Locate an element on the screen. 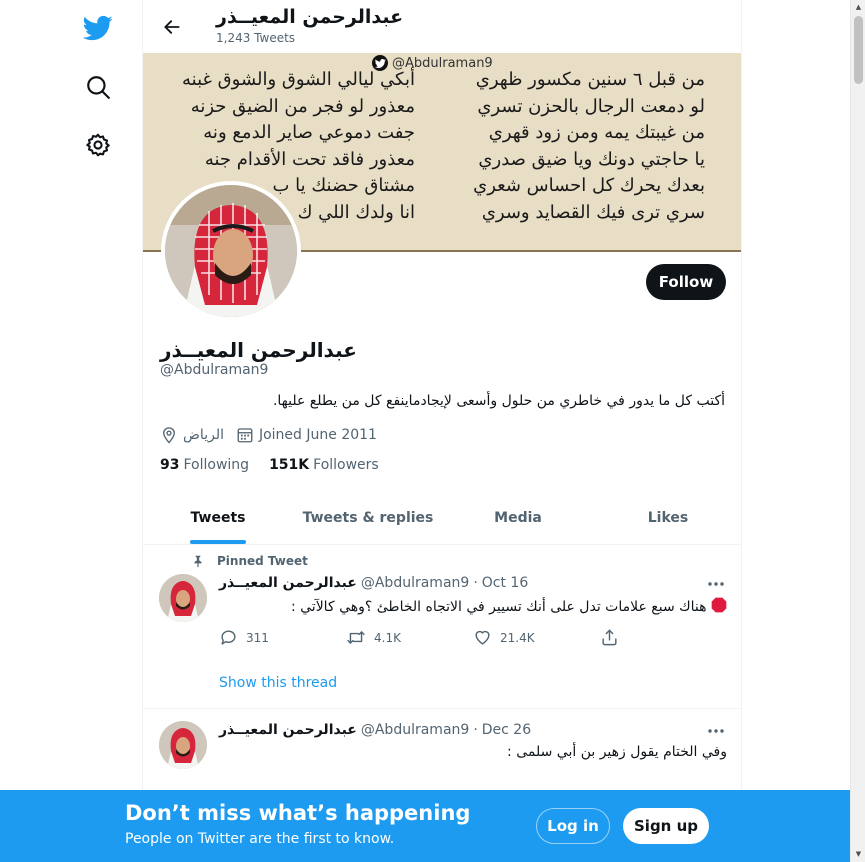 Image resolution: width=865 pixels, height=862 pixels. retweet-button: 4.1K is located at coordinates (409, 637).